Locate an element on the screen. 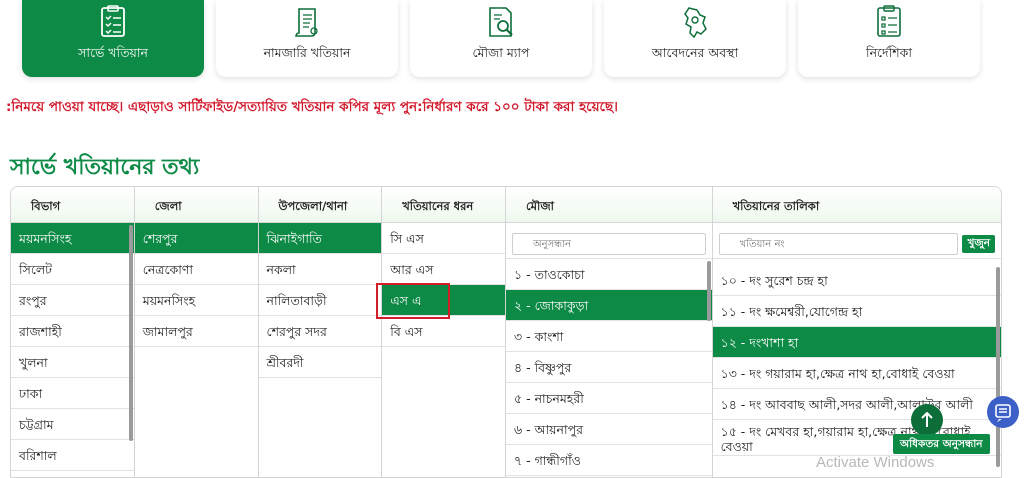 The width and height of the screenshot is (1024, 478). mouza-item: ৫ - নাচনমহরী is located at coordinates (609, 398).